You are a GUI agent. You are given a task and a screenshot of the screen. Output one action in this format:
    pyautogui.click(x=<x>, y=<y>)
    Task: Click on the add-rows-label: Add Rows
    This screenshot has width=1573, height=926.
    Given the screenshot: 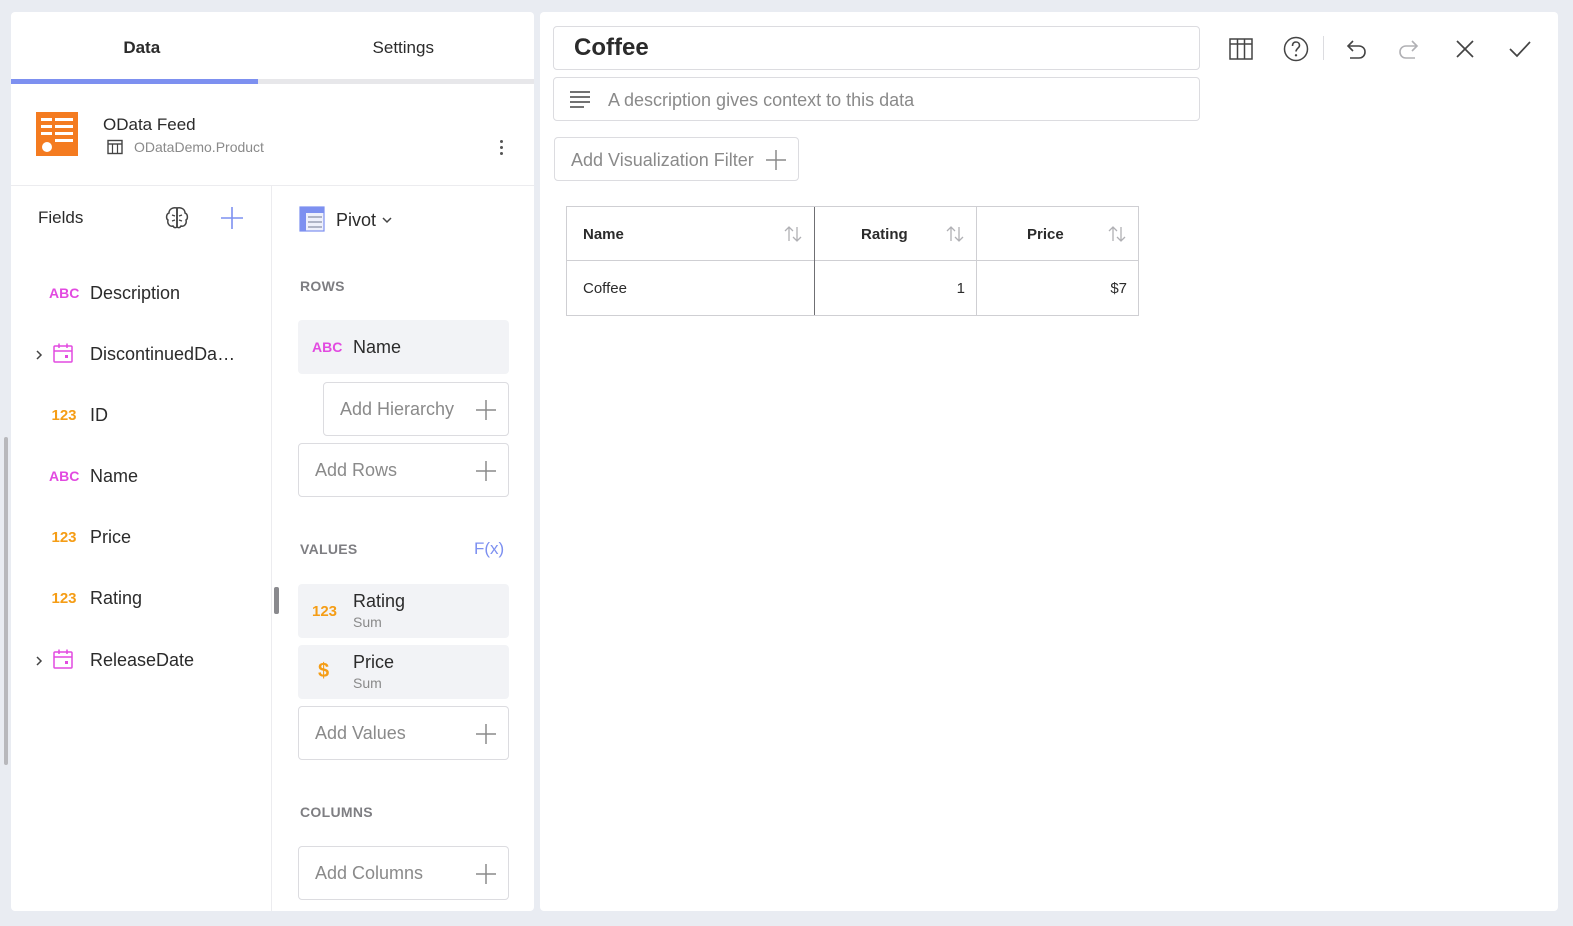 What is the action you would take?
    pyautogui.click(x=356, y=470)
    